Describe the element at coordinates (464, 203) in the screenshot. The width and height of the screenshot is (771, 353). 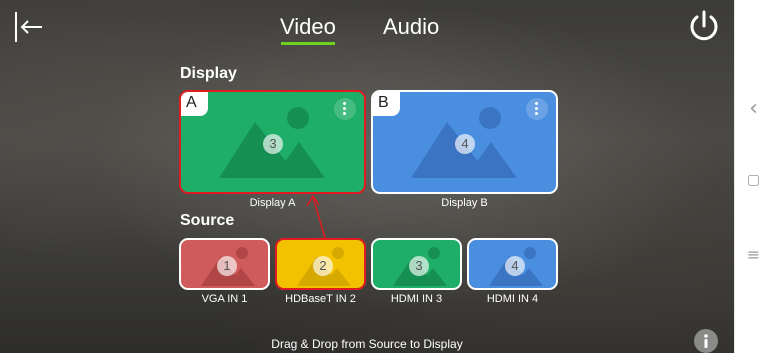
I see `display-b-label: Display B` at that location.